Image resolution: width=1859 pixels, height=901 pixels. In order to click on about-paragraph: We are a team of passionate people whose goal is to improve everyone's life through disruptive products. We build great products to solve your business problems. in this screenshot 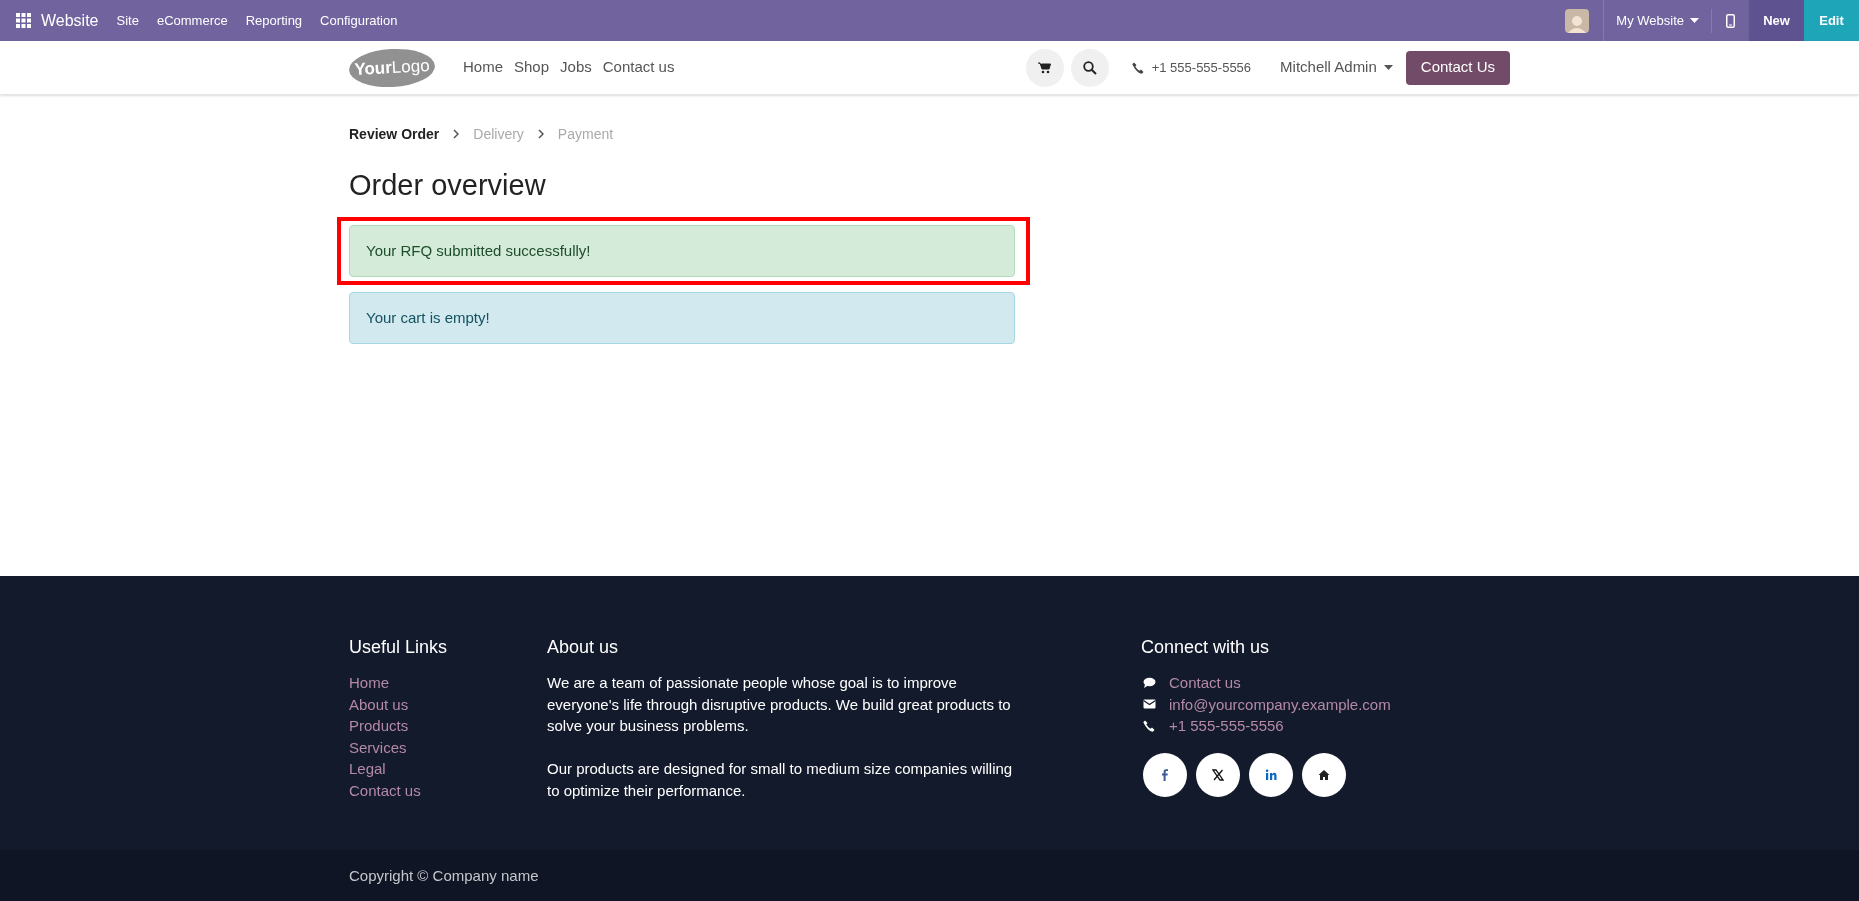, I will do `click(779, 705)`.